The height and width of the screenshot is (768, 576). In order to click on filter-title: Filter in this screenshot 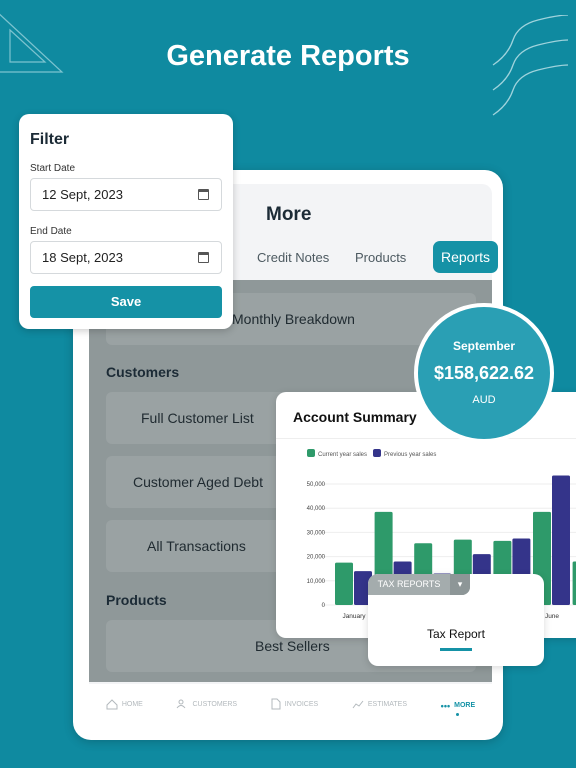, I will do `click(50, 139)`.